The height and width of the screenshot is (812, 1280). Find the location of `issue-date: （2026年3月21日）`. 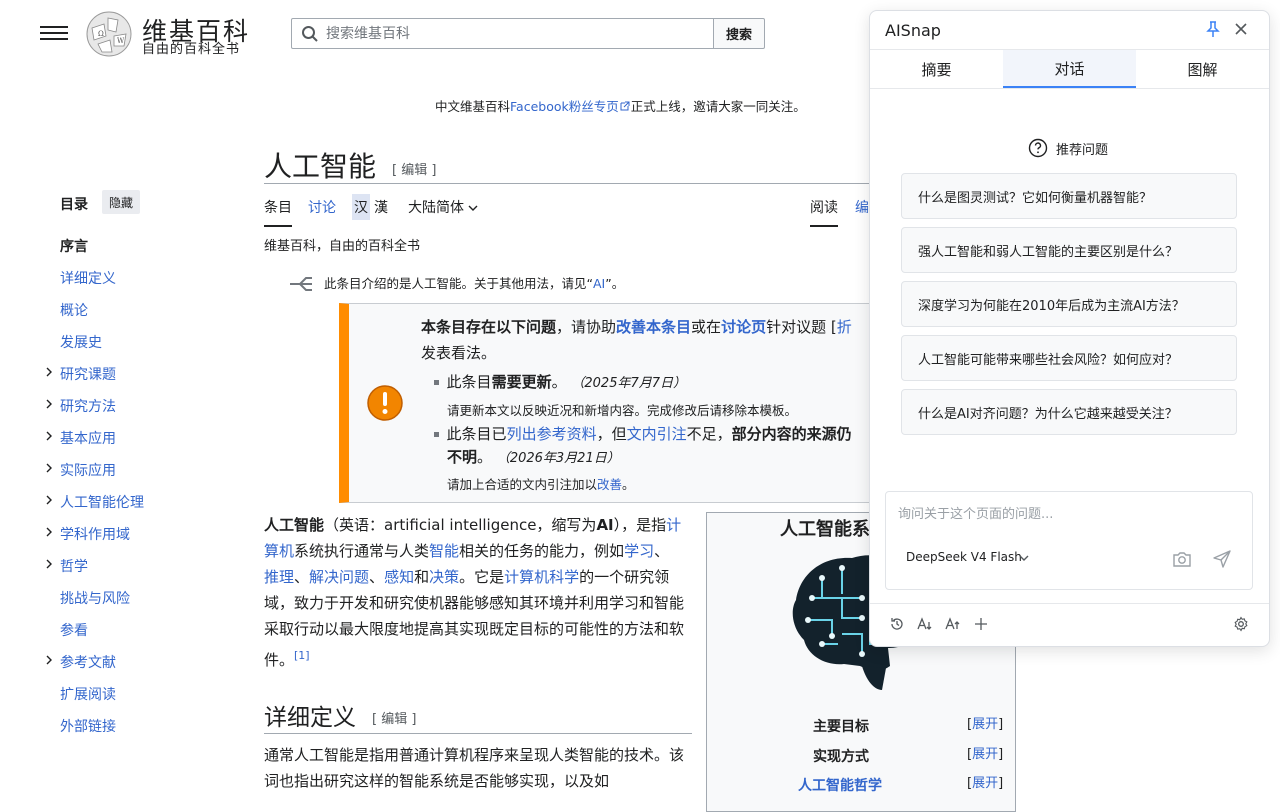

issue-date: （2026年3月21日） is located at coordinates (558, 458).